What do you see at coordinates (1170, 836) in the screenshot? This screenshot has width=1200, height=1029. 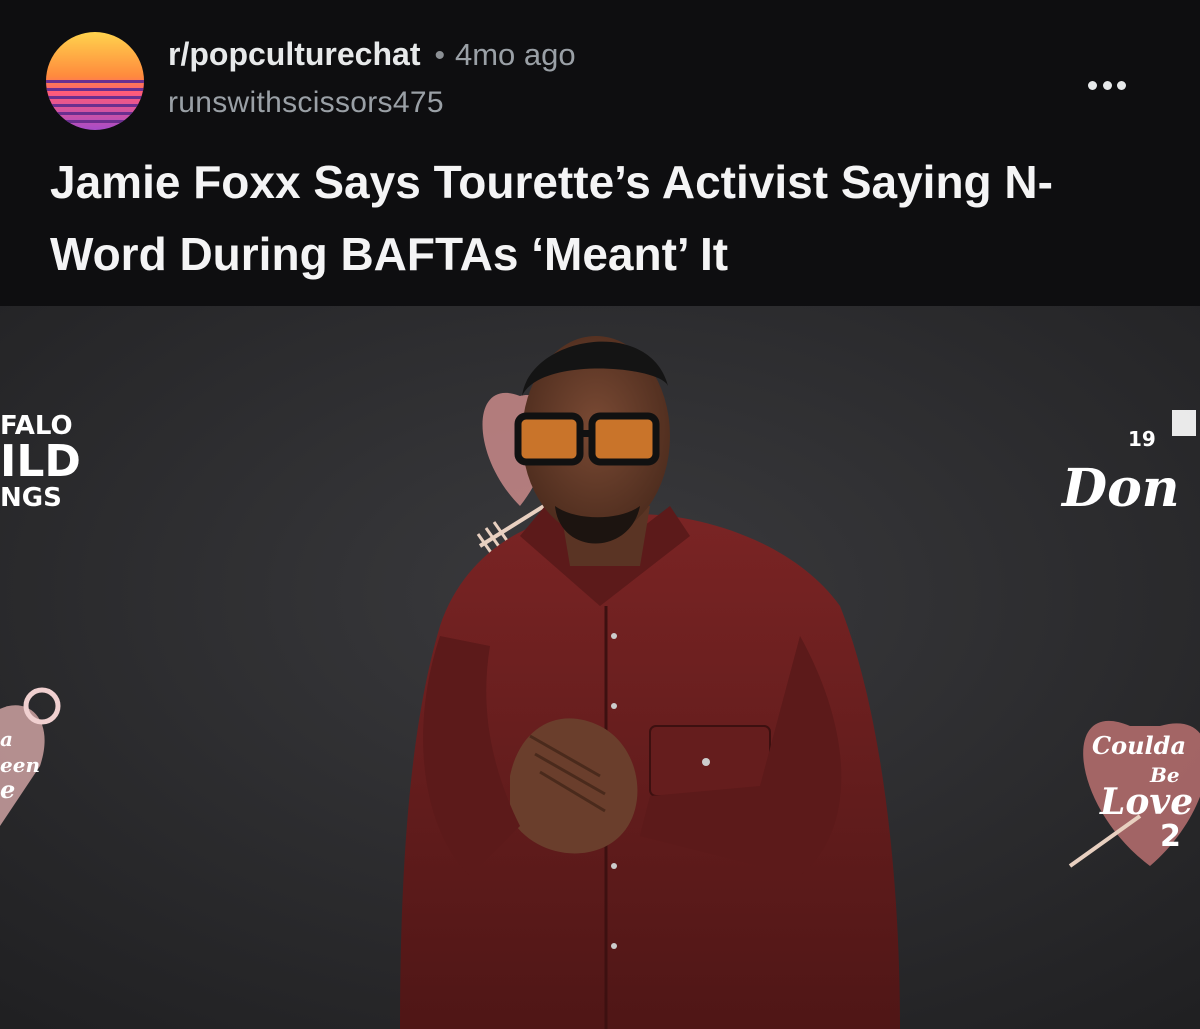 I see `svg-text: 2` at bounding box center [1170, 836].